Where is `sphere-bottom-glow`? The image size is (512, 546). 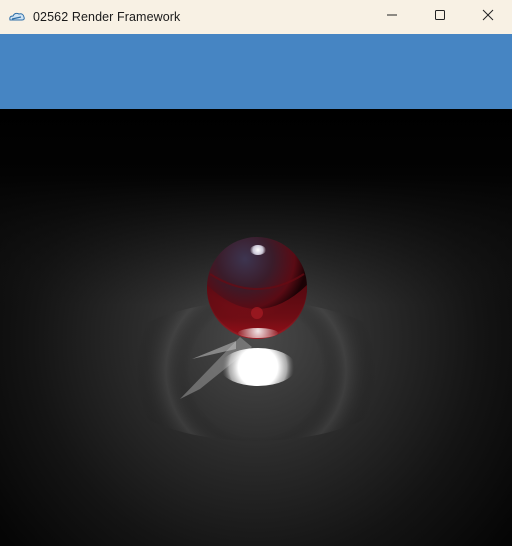
sphere-bottom-glow is located at coordinates (258, 333).